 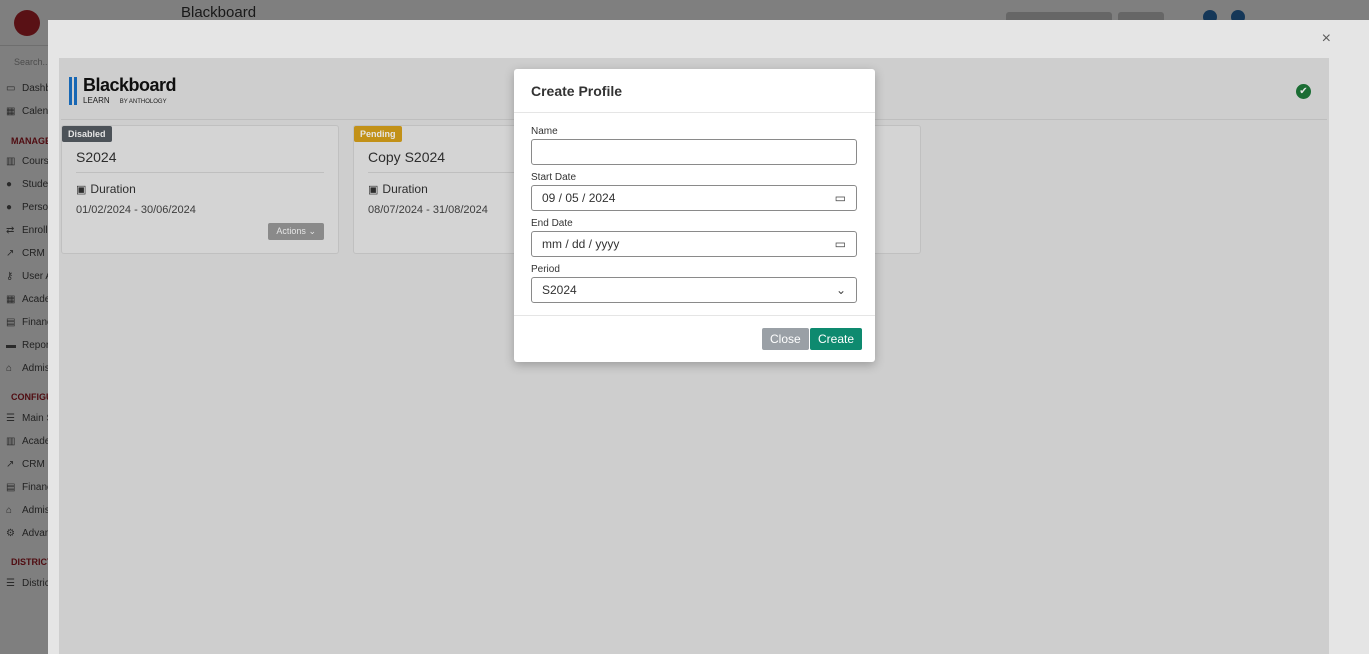 What do you see at coordinates (785, 339) in the screenshot?
I see `close-button: Close` at bounding box center [785, 339].